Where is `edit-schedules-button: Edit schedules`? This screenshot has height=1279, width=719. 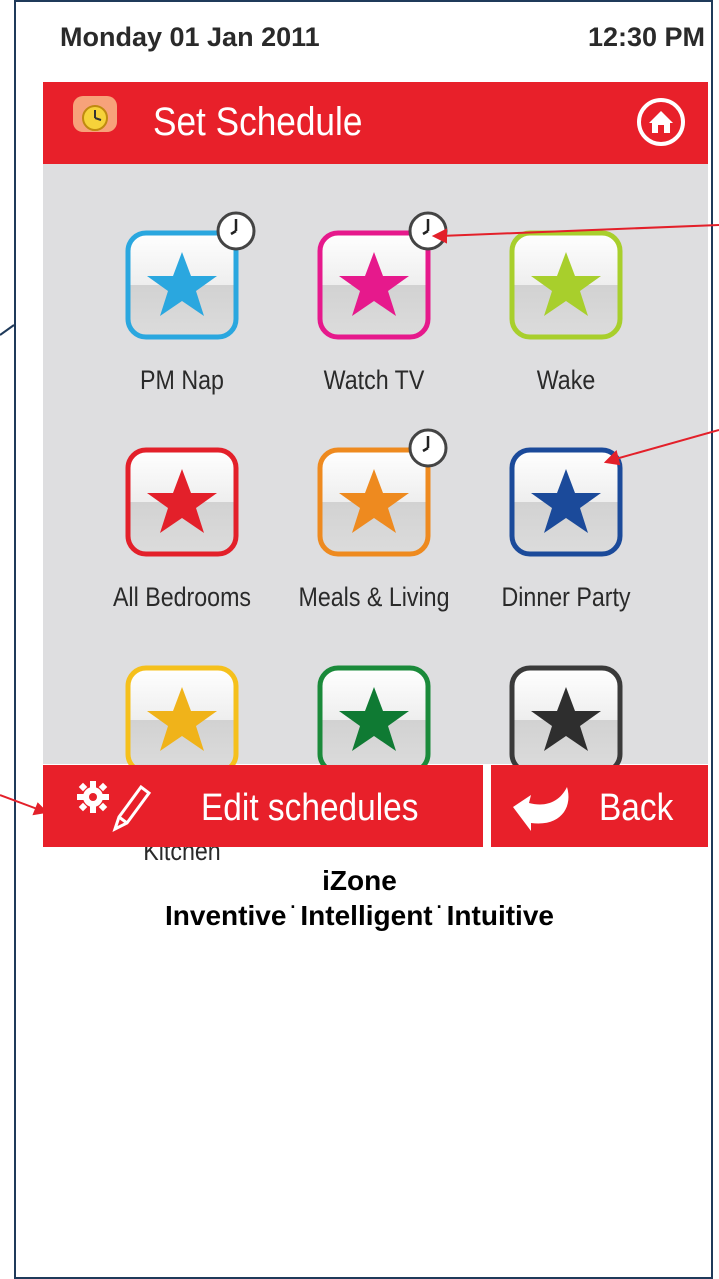 edit-schedules-button: Edit schedules is located at coordinates (263, 806).